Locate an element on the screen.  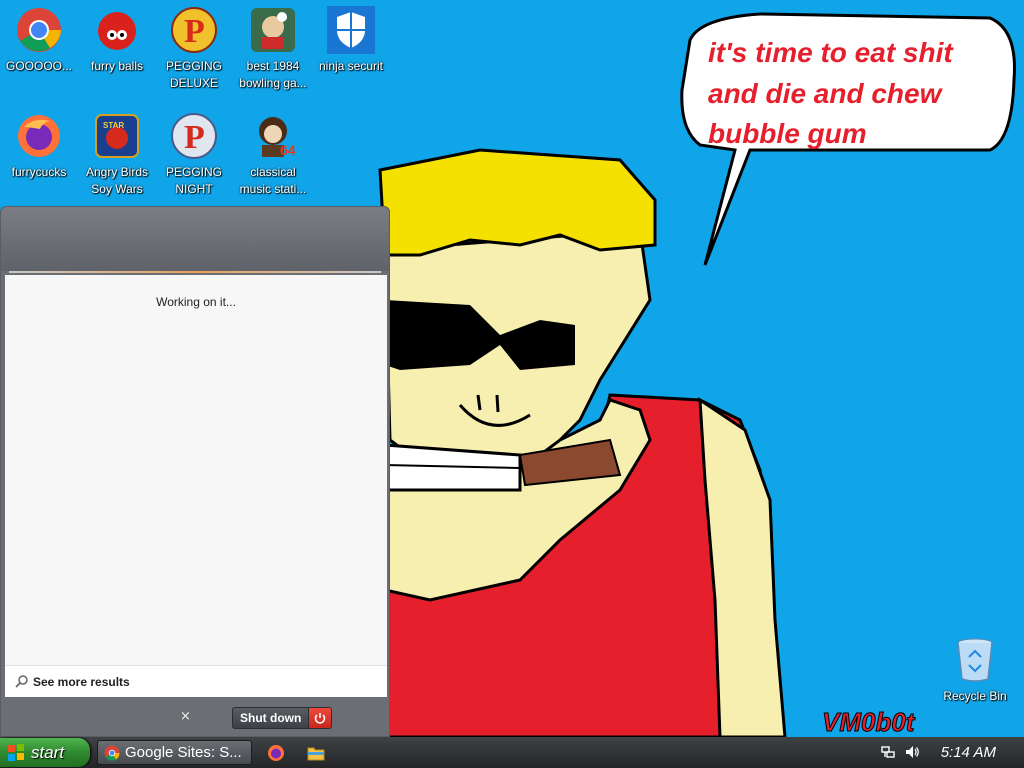
power-options-button is located at coordinates (321, 718).